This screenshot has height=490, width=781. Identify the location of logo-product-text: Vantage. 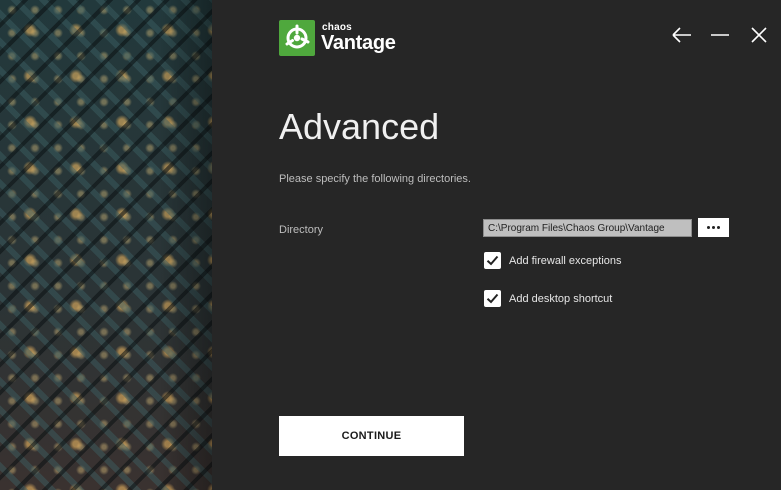
(358, 43).